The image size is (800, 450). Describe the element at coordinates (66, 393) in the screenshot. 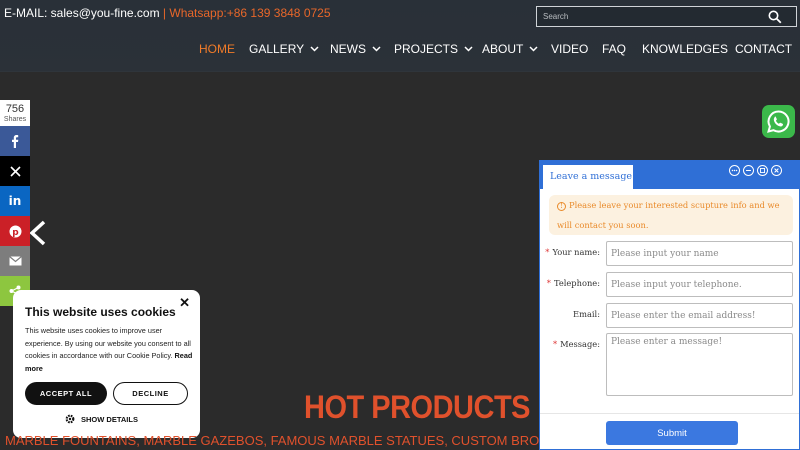

I see `accept-all-button: ACCEPT ALL` at that location.